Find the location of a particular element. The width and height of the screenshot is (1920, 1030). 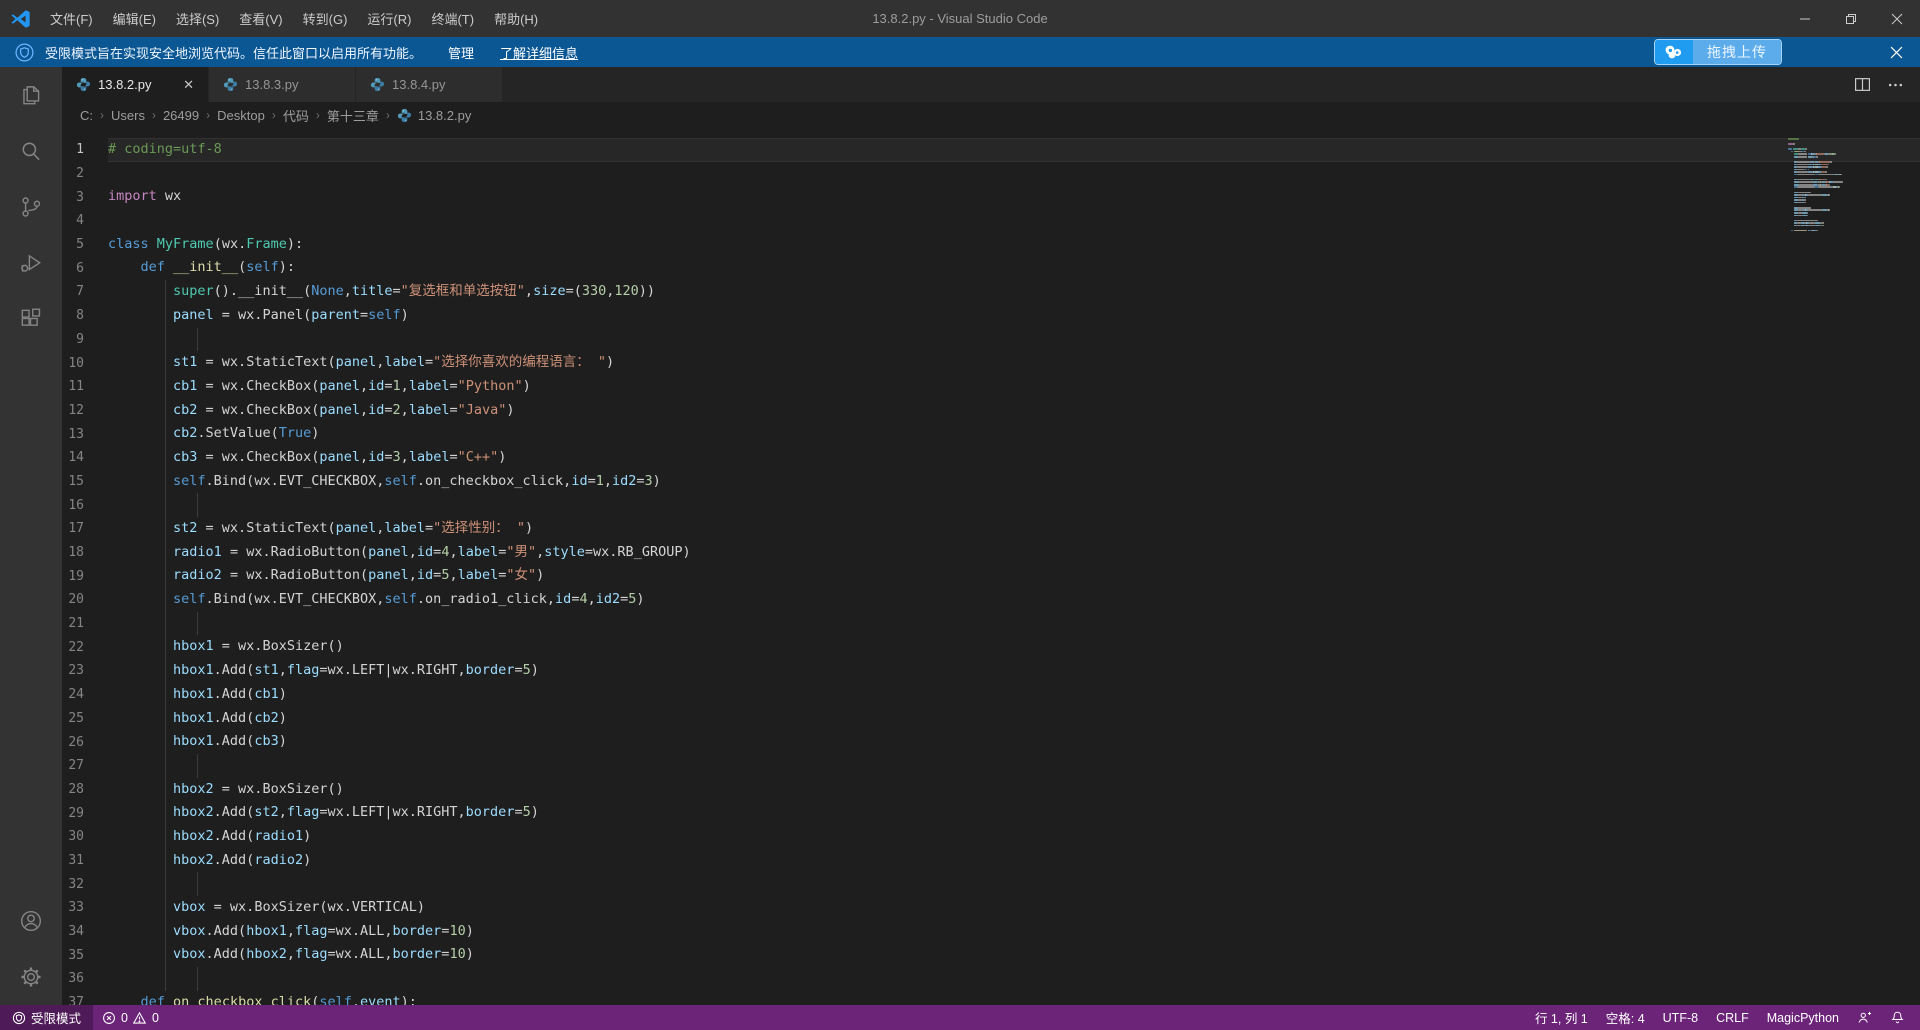

breadcrumb-item-4: 代码 is located at coordinates (296, 115).